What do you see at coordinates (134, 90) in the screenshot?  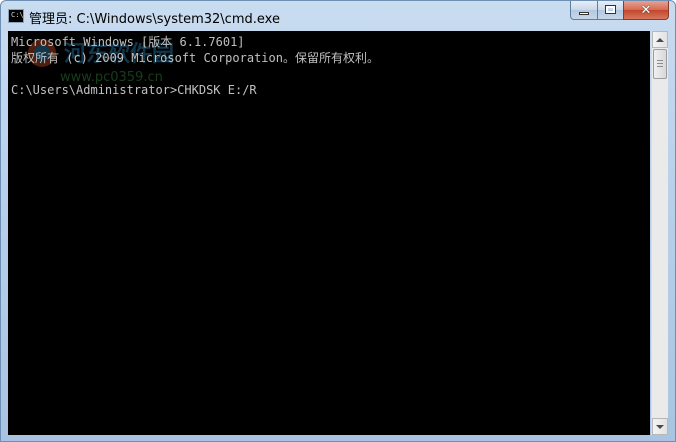 I see `console-line-command: C:\Users\Administrator>CHKDSK E:/R` at bounding box center [134, 90].